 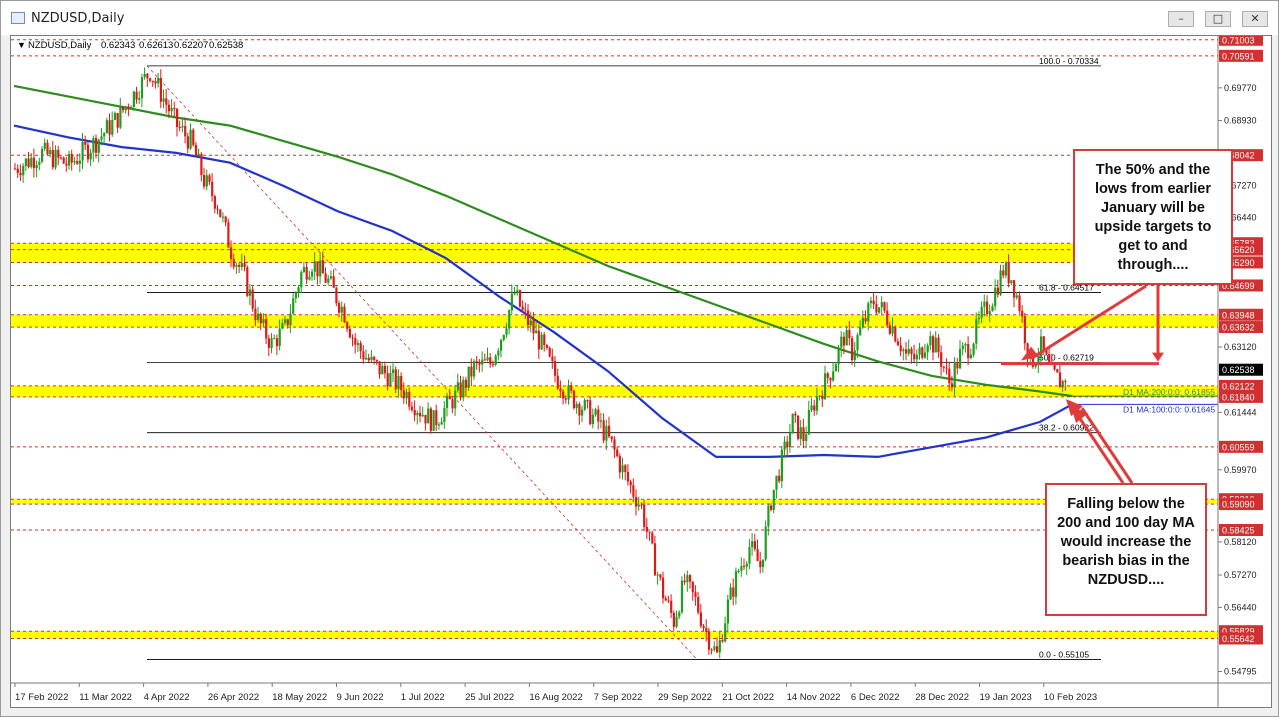 I want to click on price-level-label-7: 0.63948, so click(x=1238, y=315).